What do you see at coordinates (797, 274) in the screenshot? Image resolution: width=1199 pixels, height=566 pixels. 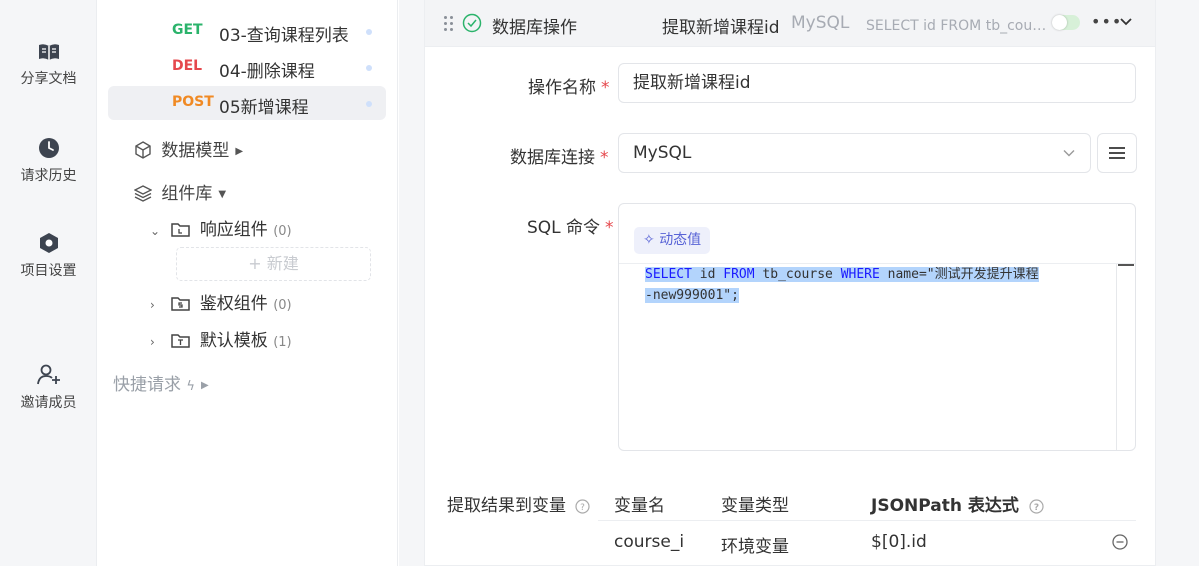 I see `sql-text: tb_course` at bounding box center [797, 274].